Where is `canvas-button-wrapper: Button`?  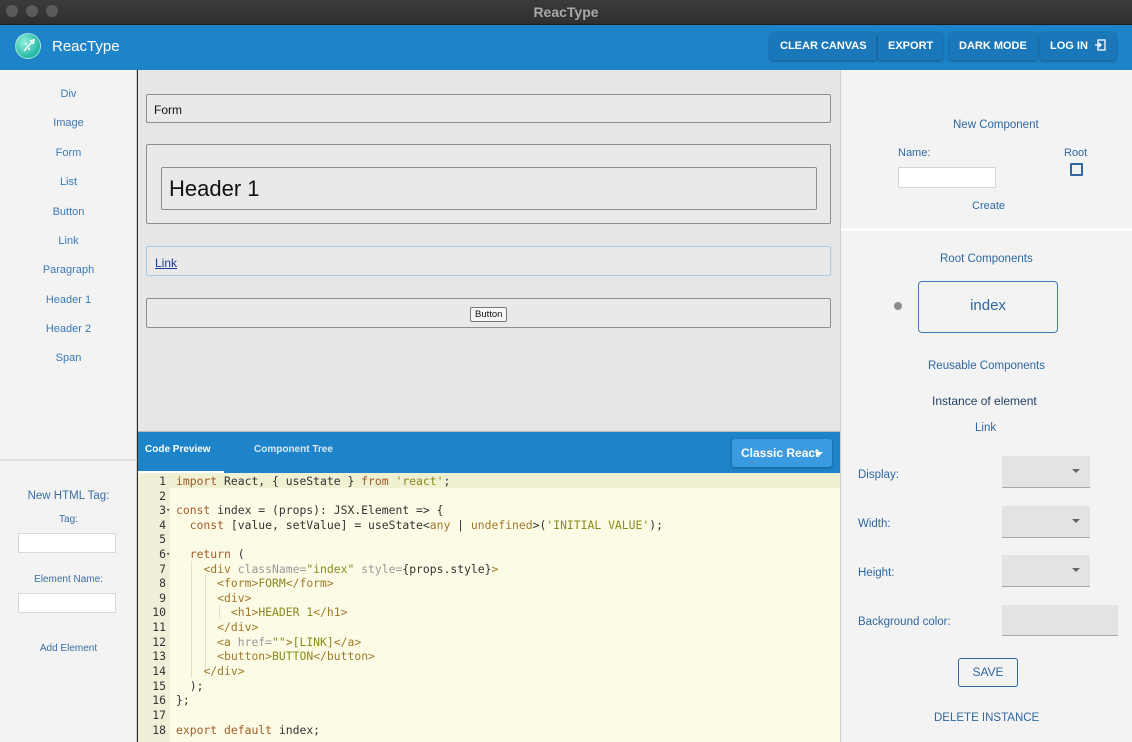
canvas-button-wrapper: Button is located at coordinates (488, 313).